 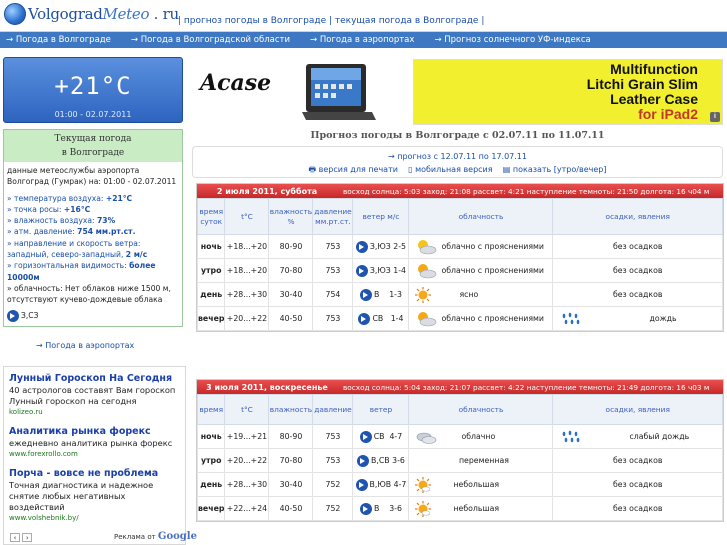 I want to click on current-datetime: 01:00 - 02.07.2011, so click(x=93, y=114).